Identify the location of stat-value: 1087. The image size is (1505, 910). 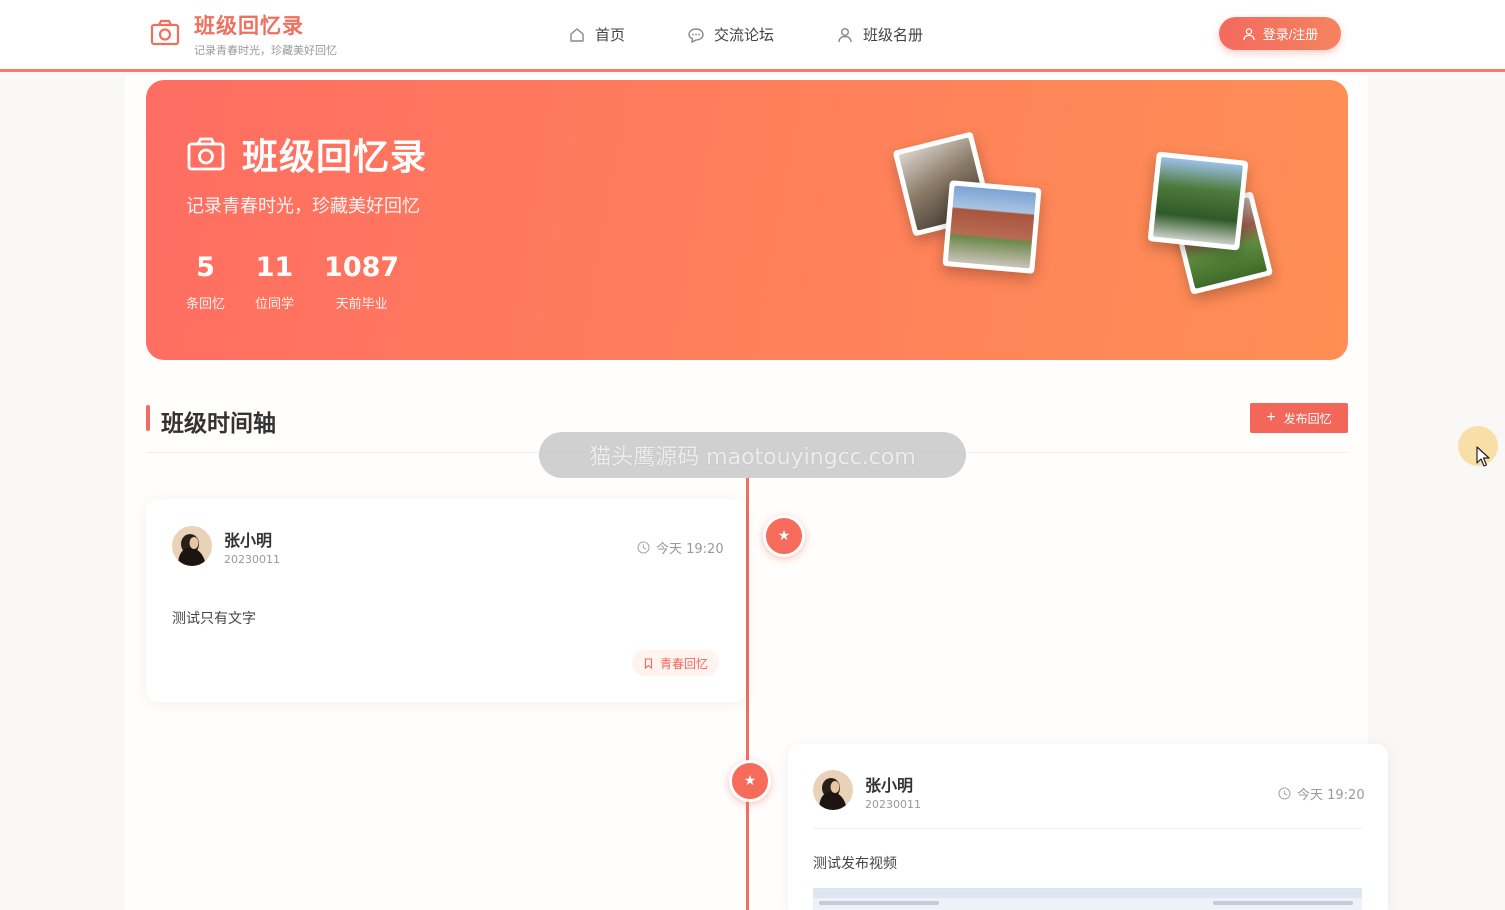
(362, 267).